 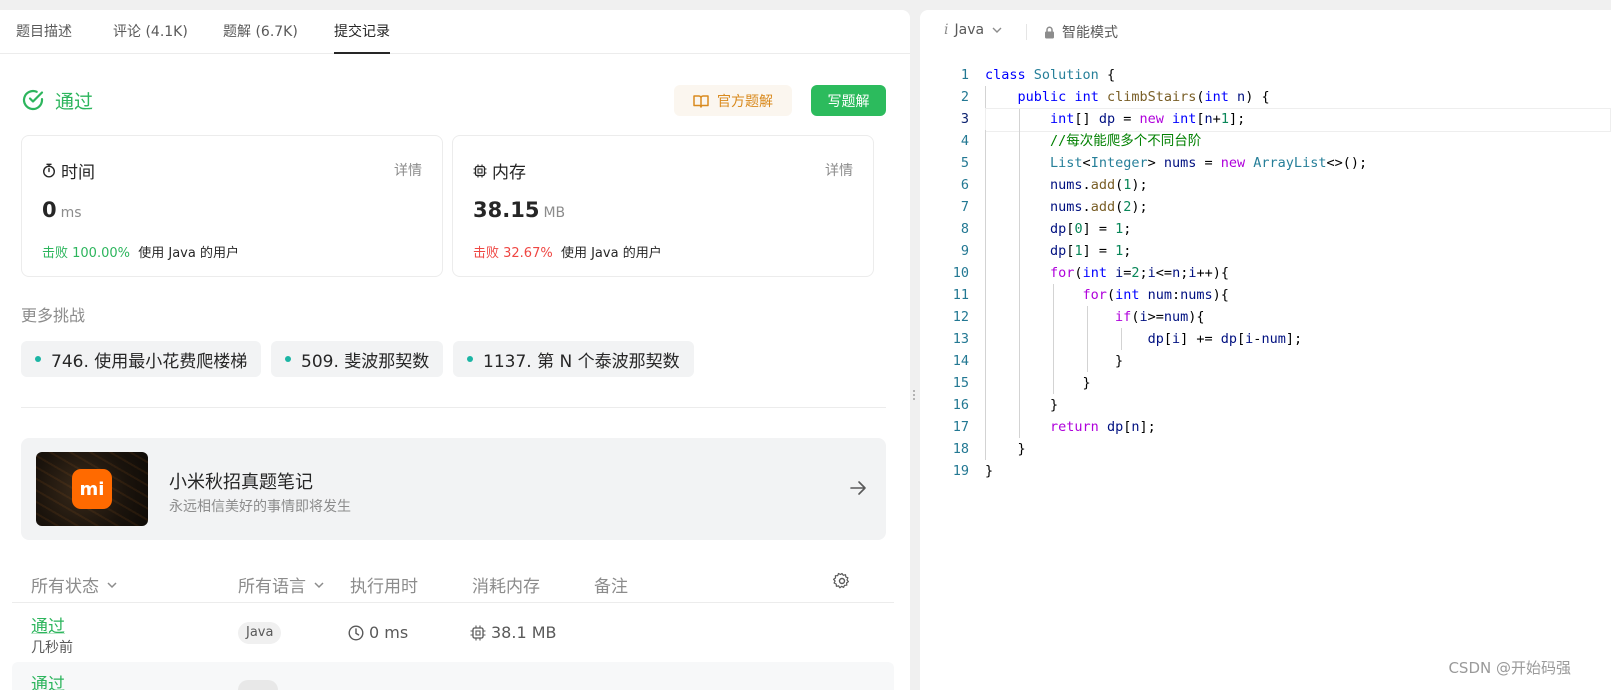 What do you see at coordinates (260, 633) in the screenshot?
I see `row-language-badge: Java` at bounding box center [260, 633].